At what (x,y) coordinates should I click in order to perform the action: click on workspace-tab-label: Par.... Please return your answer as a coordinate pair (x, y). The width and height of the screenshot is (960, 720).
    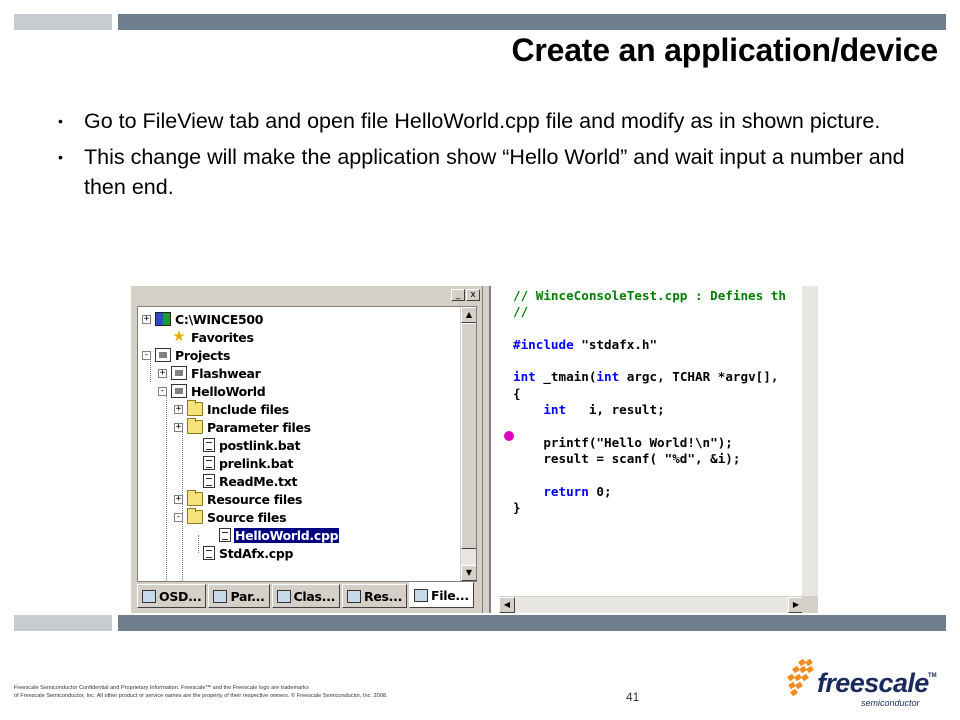
    Looking at the image, I should click on (247, 596).